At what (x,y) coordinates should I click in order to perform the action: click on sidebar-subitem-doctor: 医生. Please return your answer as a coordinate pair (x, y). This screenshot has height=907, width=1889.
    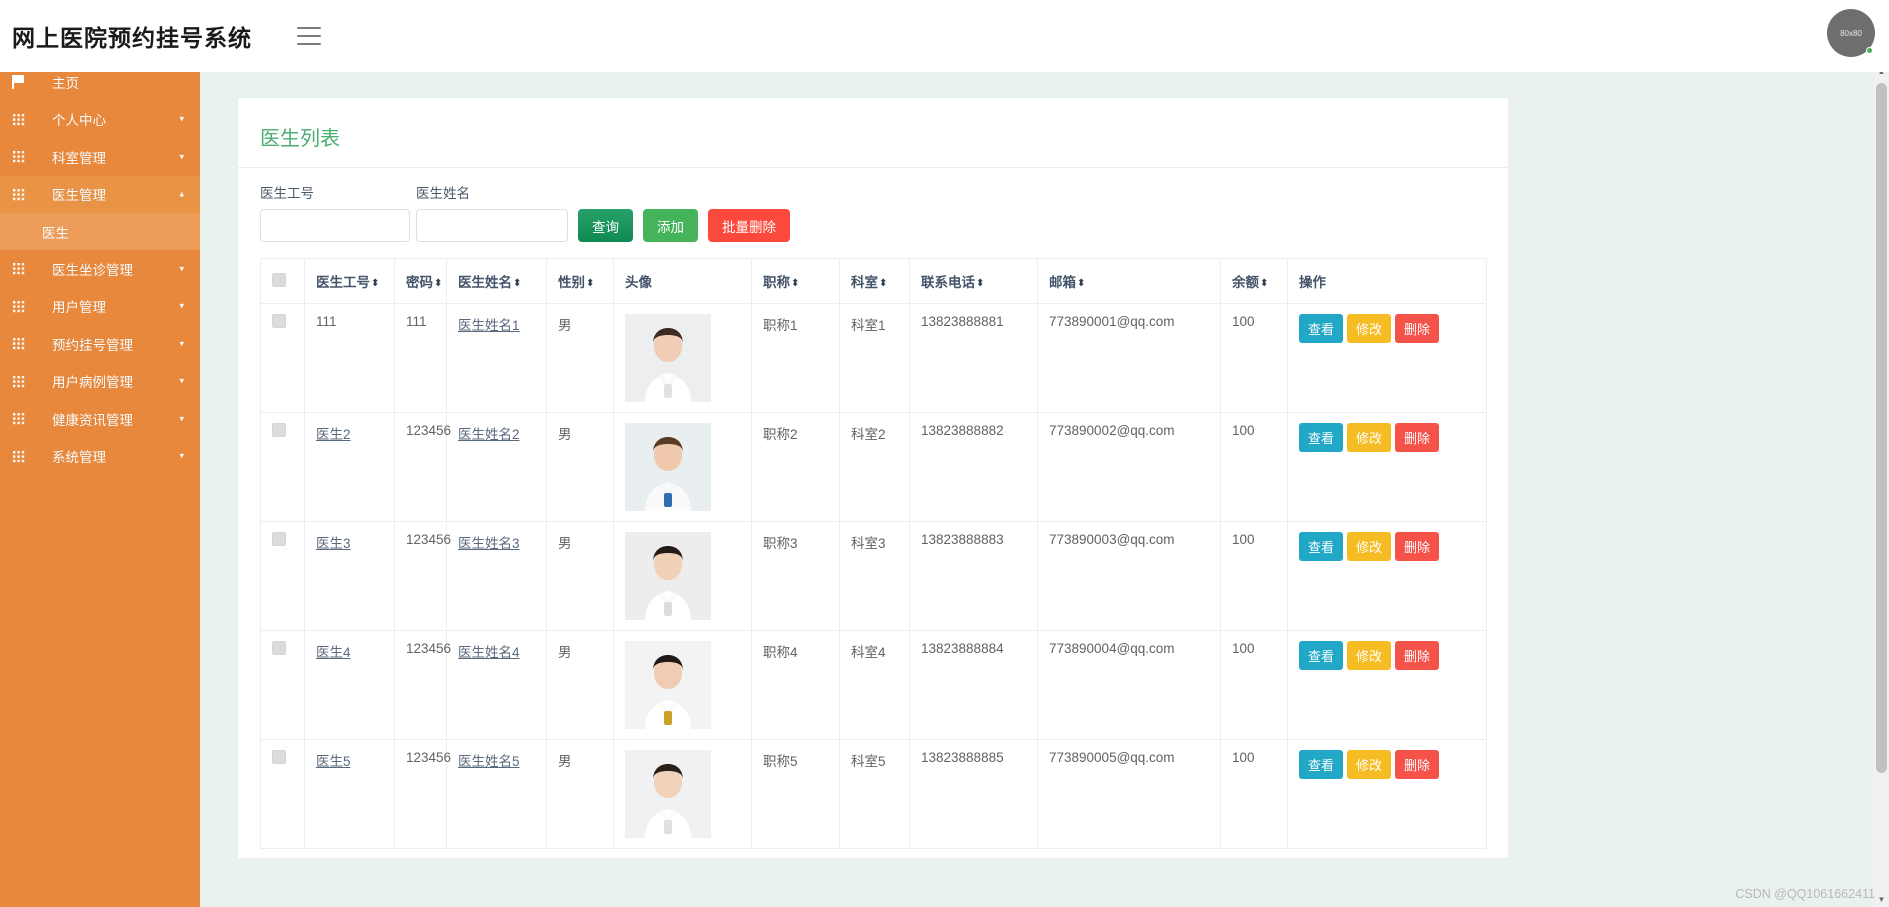
    Looking at the image, I should click on (100, 231).